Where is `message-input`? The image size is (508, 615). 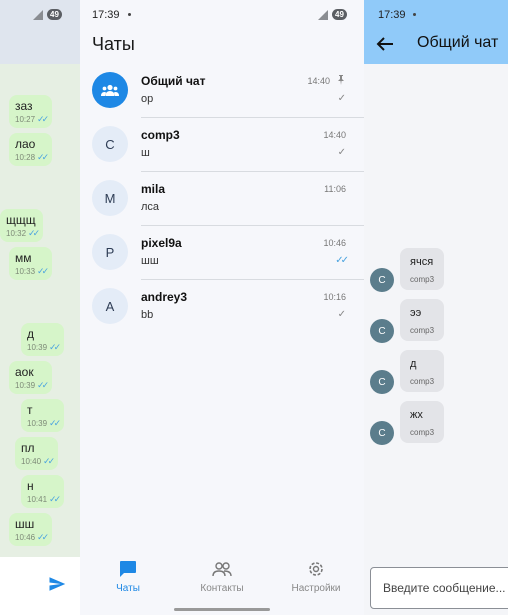 message-input is located at coordinates (439, 588).